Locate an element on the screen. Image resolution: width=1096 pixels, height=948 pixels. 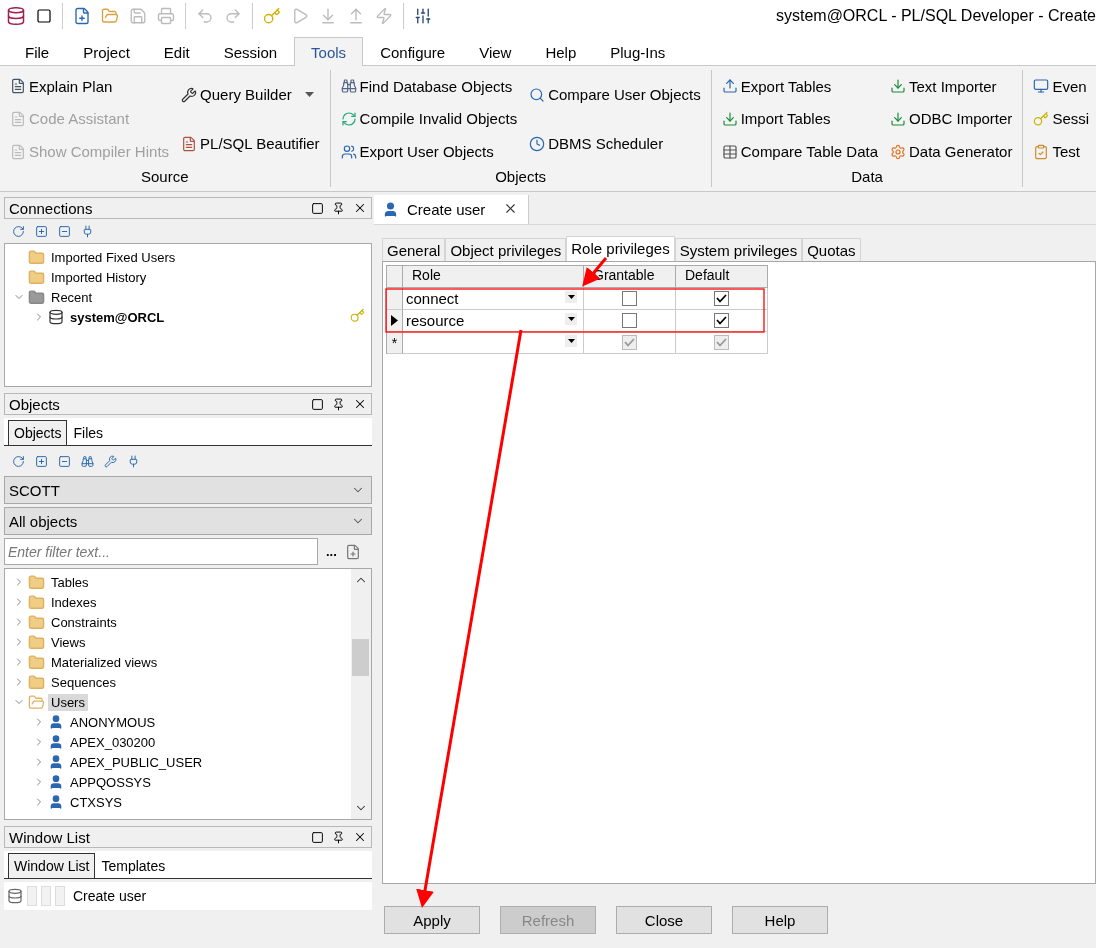
ribbon-item: Export User Objects is located at coordinates (429, 152).